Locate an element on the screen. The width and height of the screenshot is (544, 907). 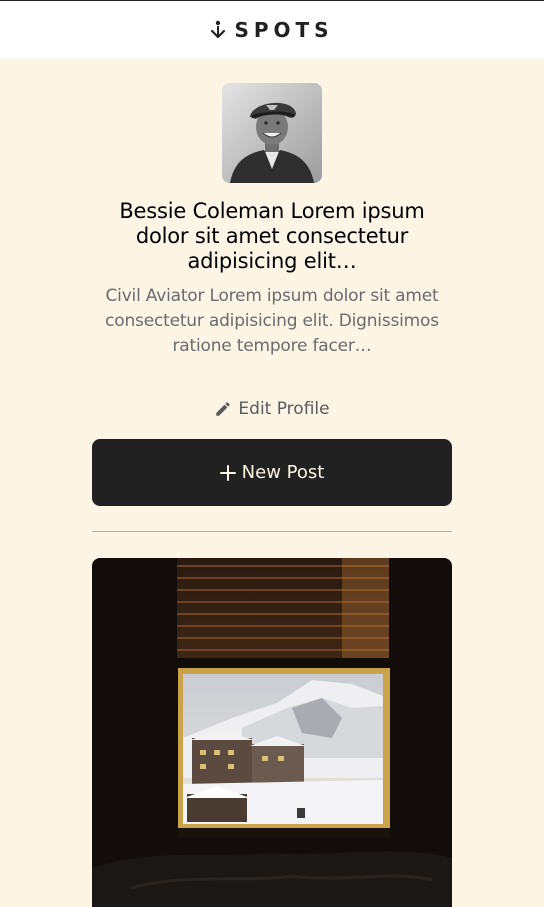
divider is located at coordinates (272, 531).